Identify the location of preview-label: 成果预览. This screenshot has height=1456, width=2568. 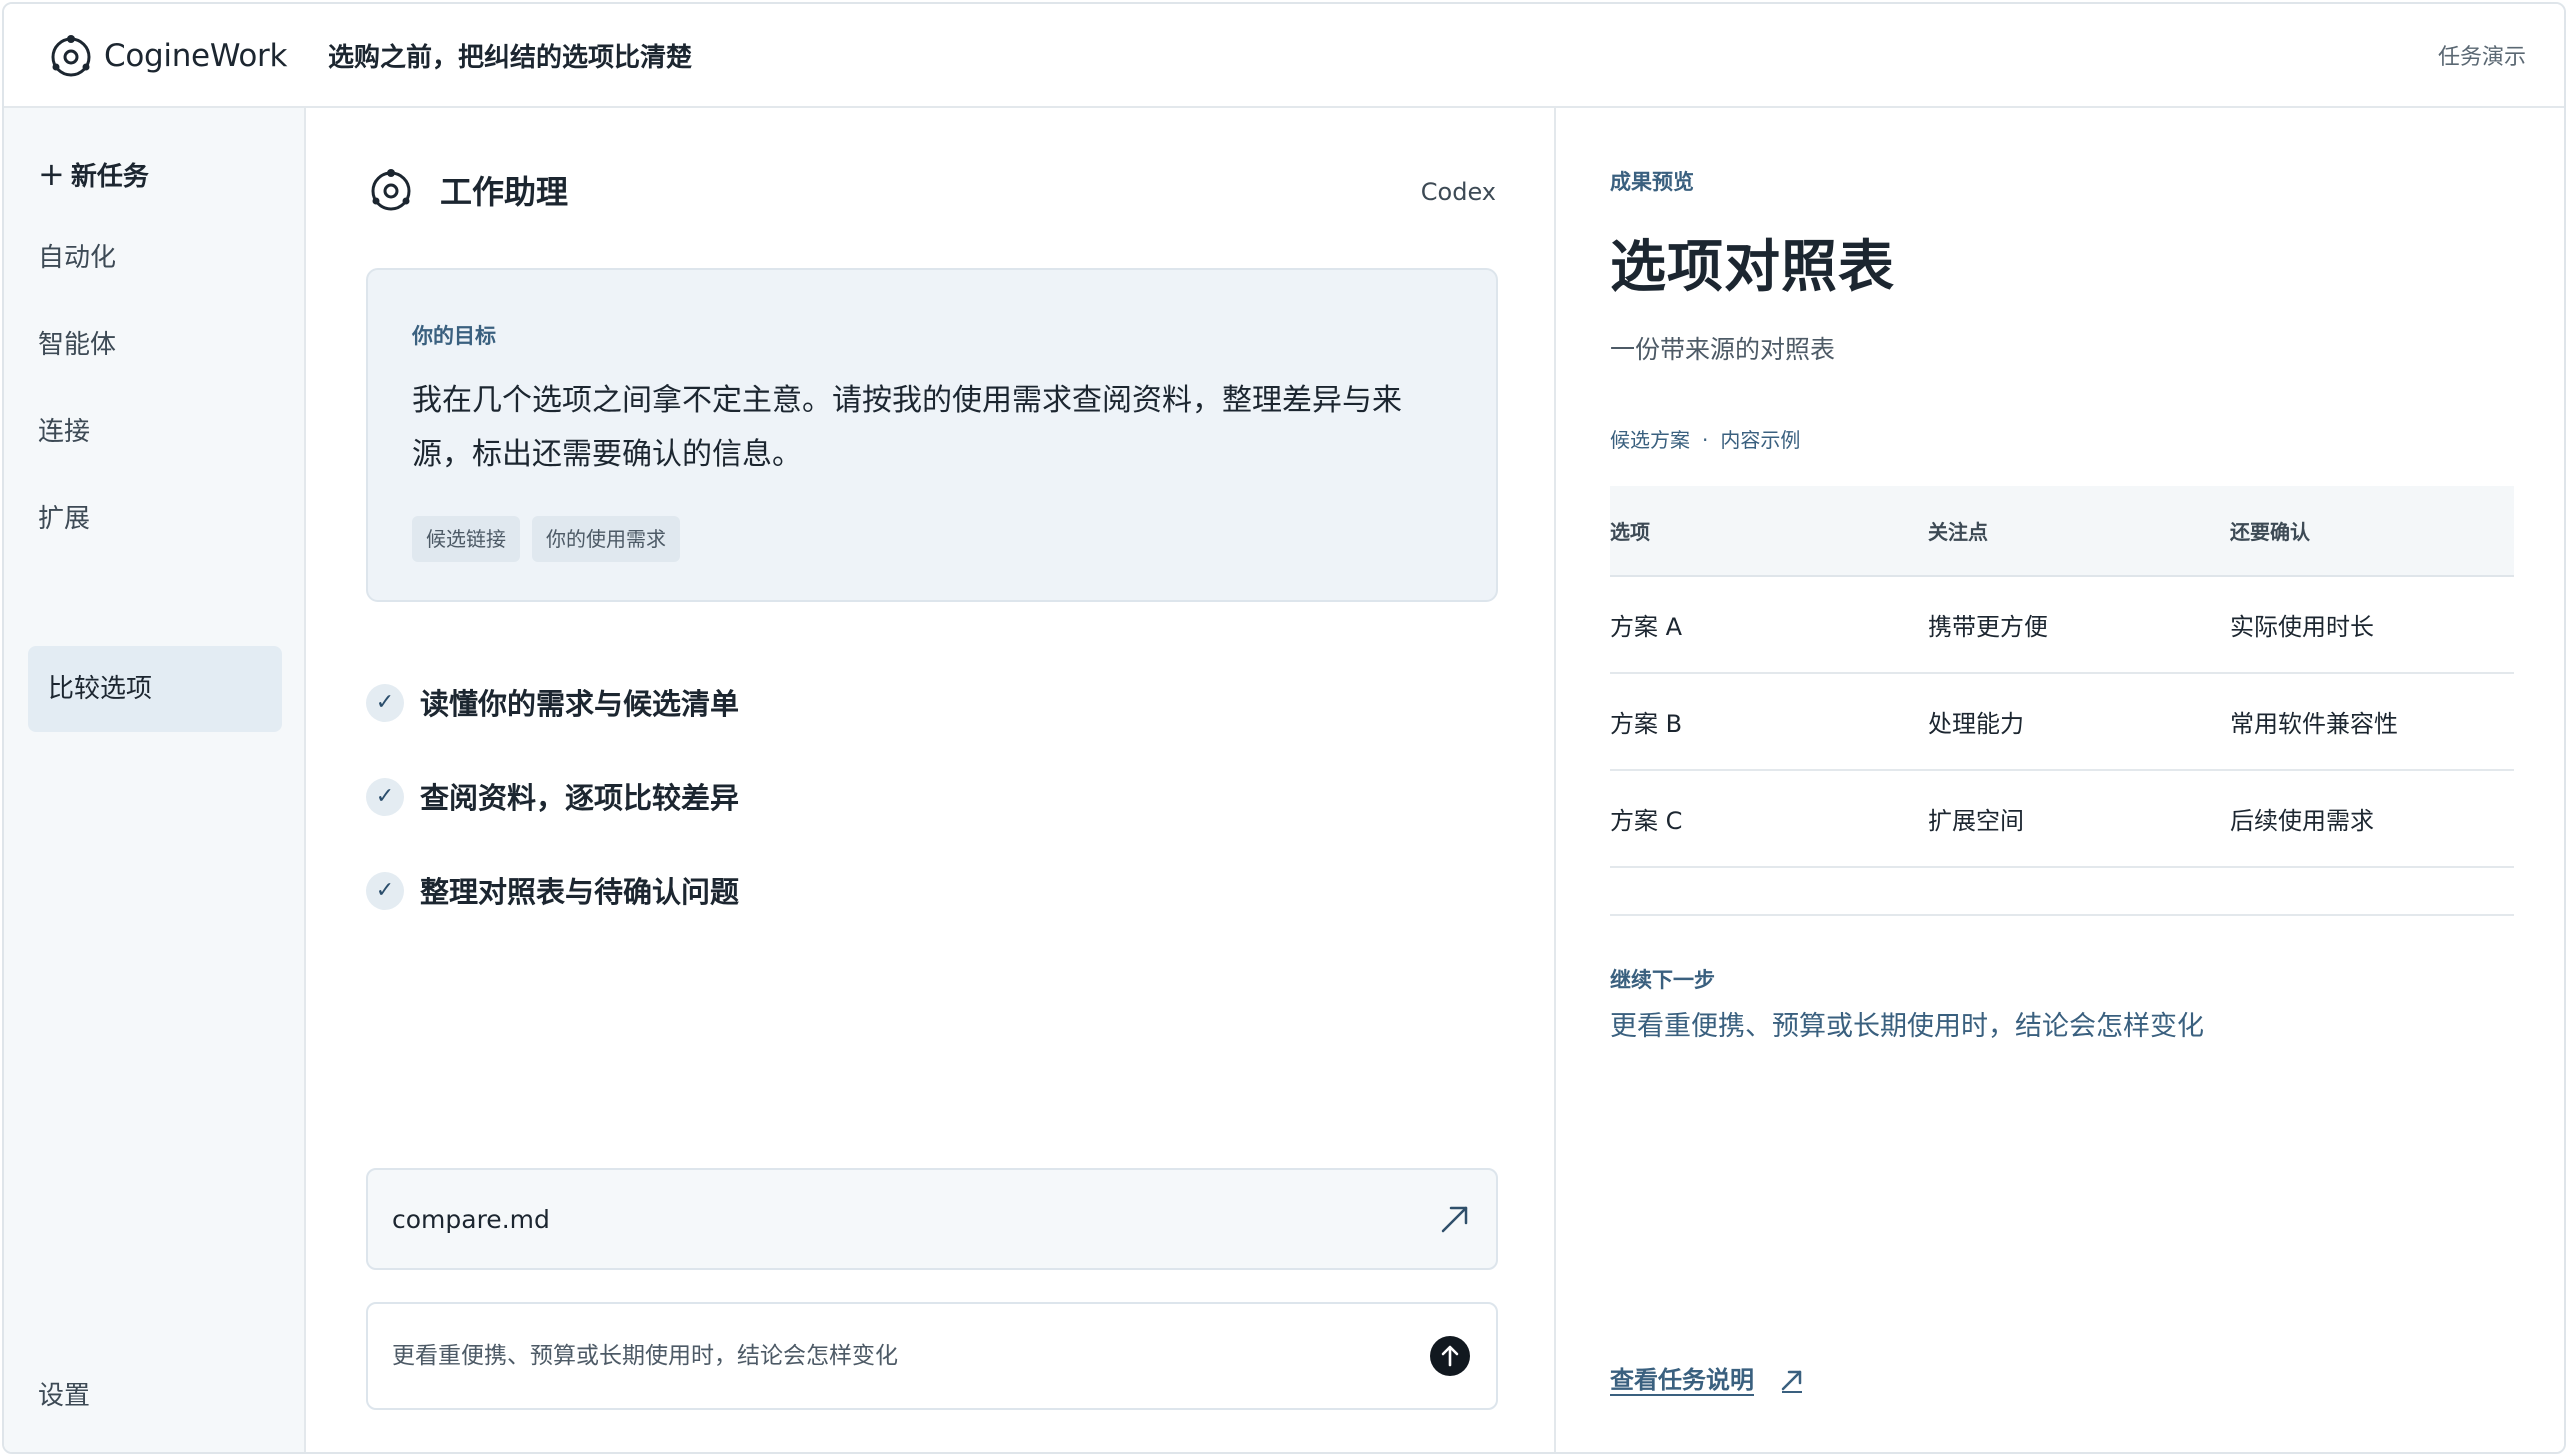
(1652, 182).